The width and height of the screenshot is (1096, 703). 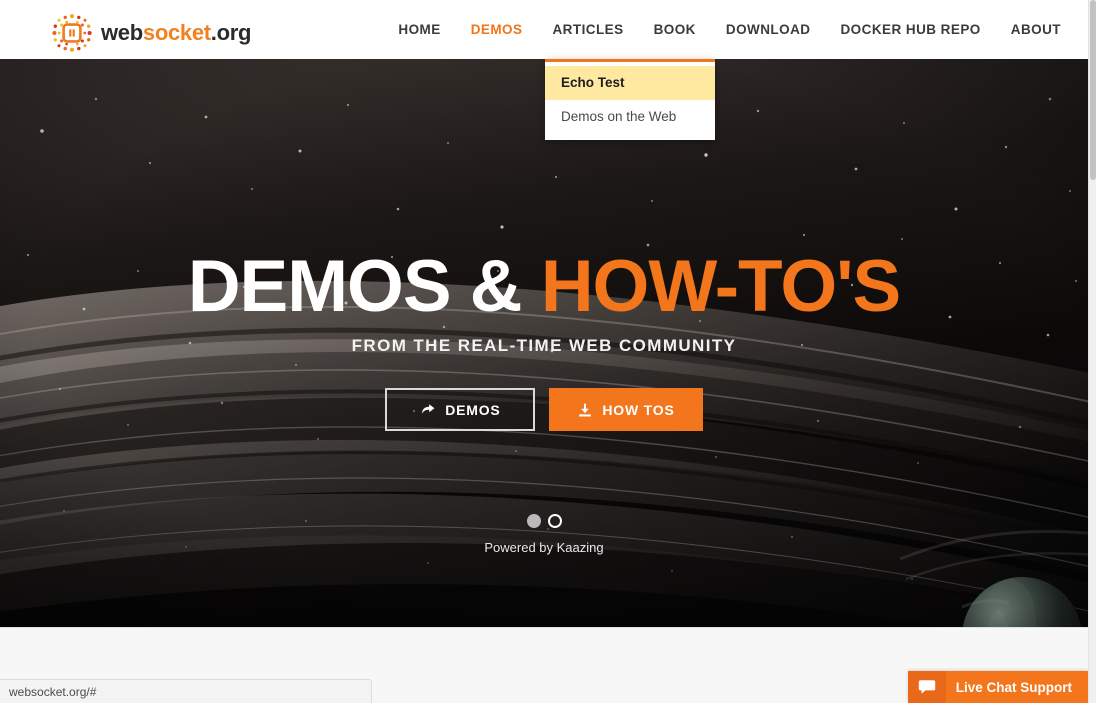 What do you see at coordinates (544, 521) in the screenshot?
I see `hero-carousel-indicators` at bounding box center [544, 521].